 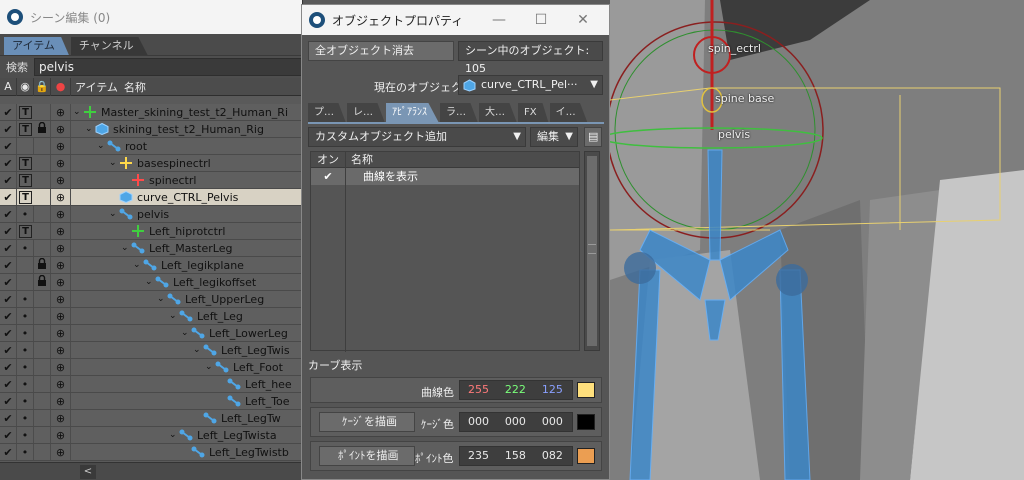 What do you see at coordinates (516, 456) in the screenshot?
I see `point-color-values: 235 158 082` at bounding box center [516, 456].